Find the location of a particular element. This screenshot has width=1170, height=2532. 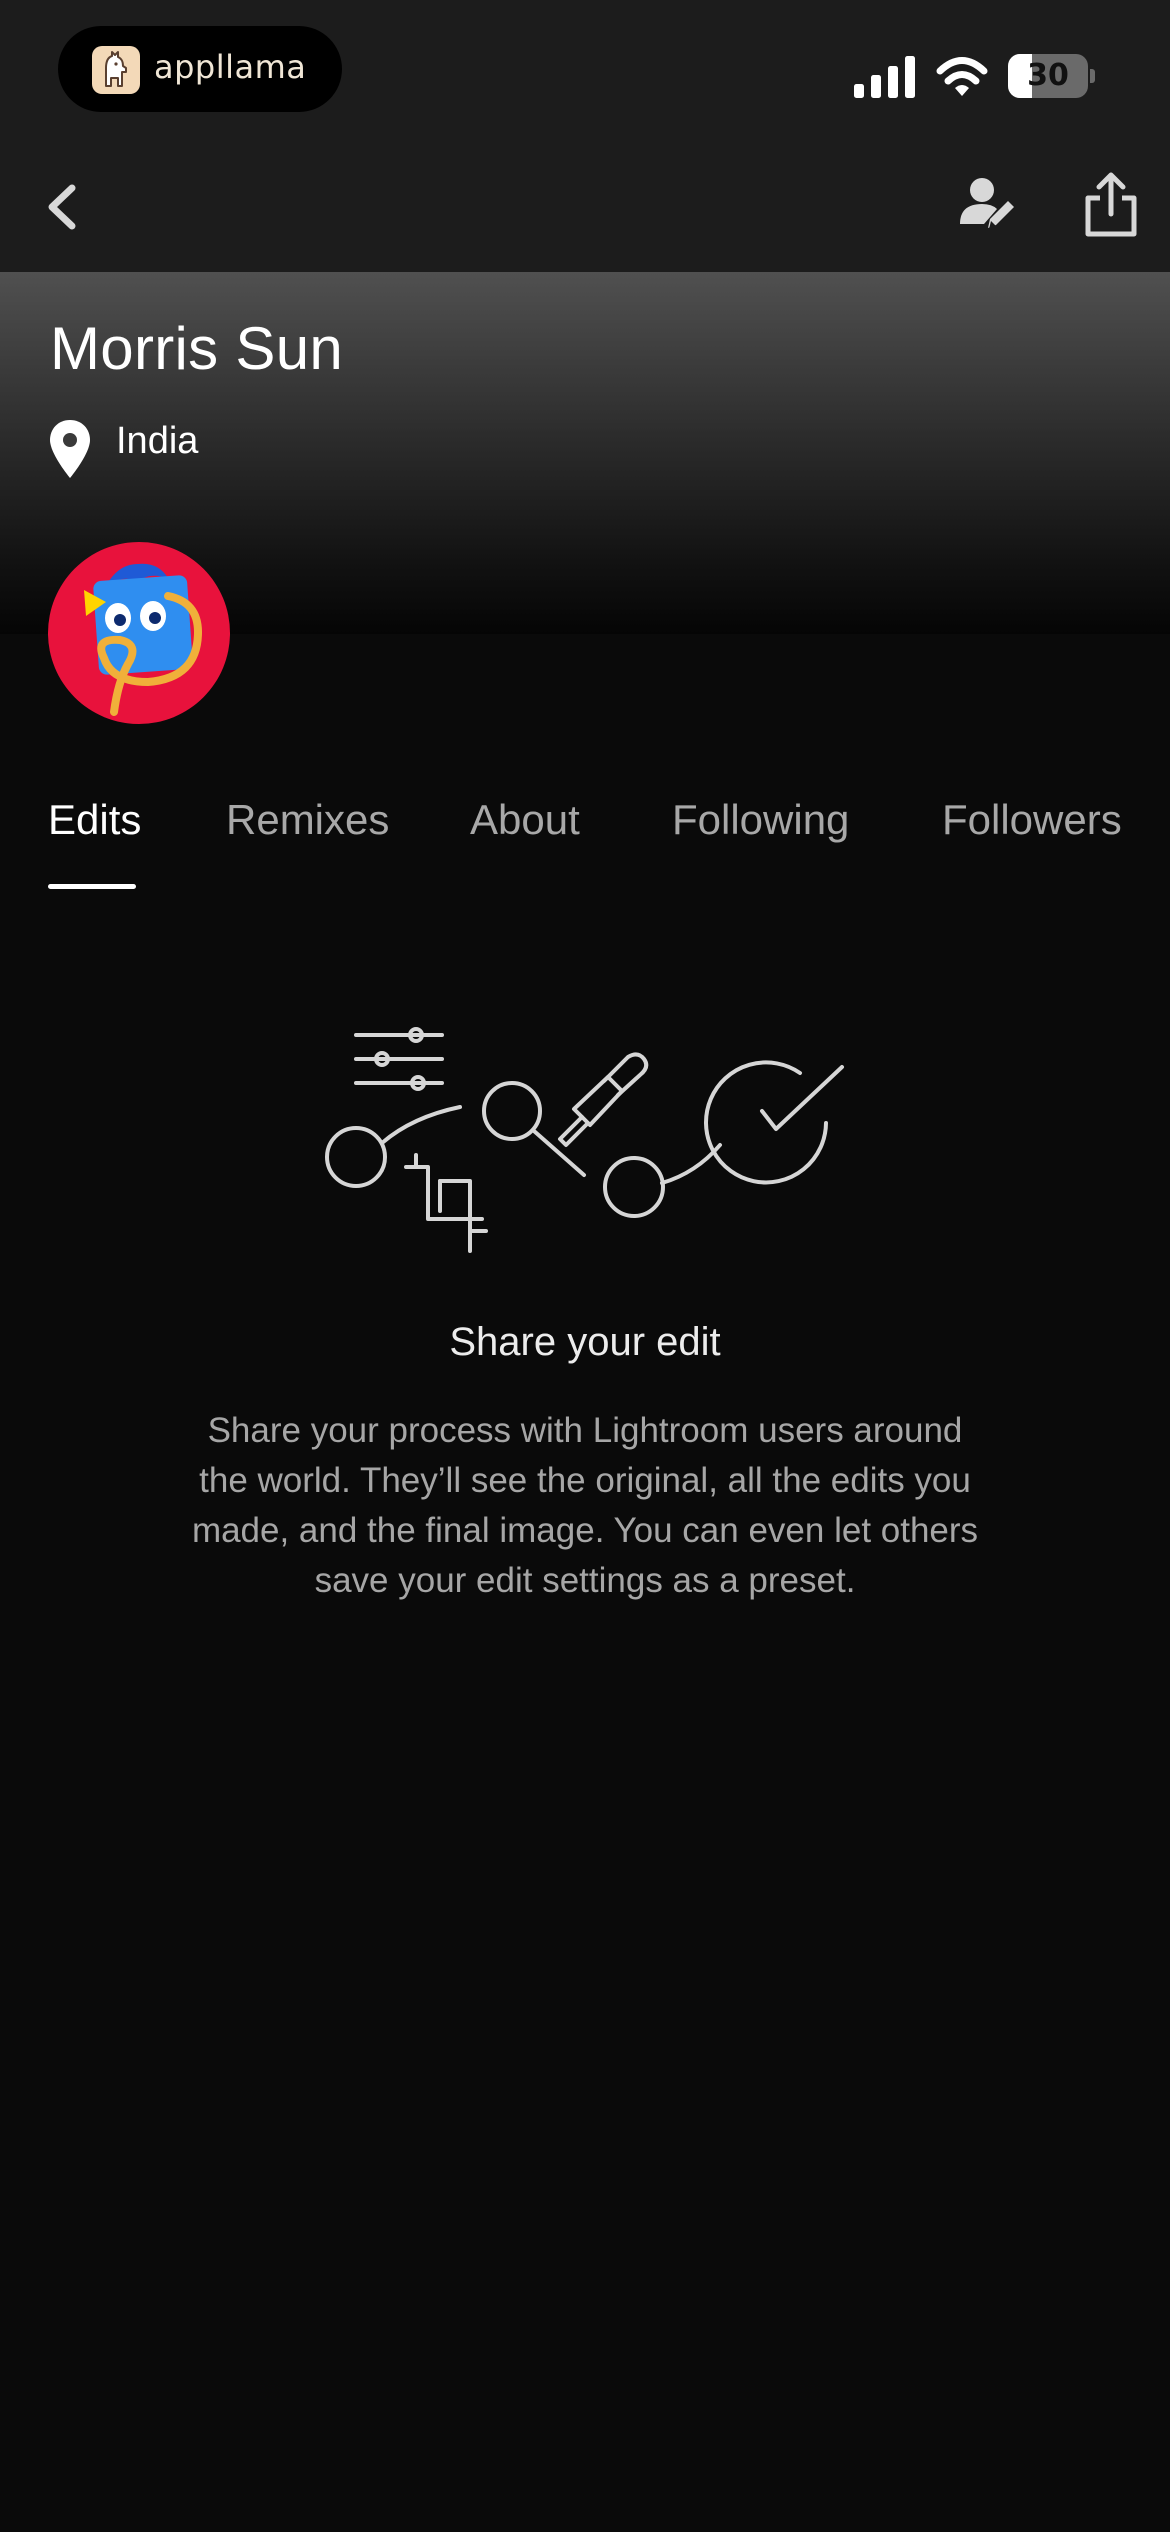

location-pin-icon is located at coordinates (70, 449).